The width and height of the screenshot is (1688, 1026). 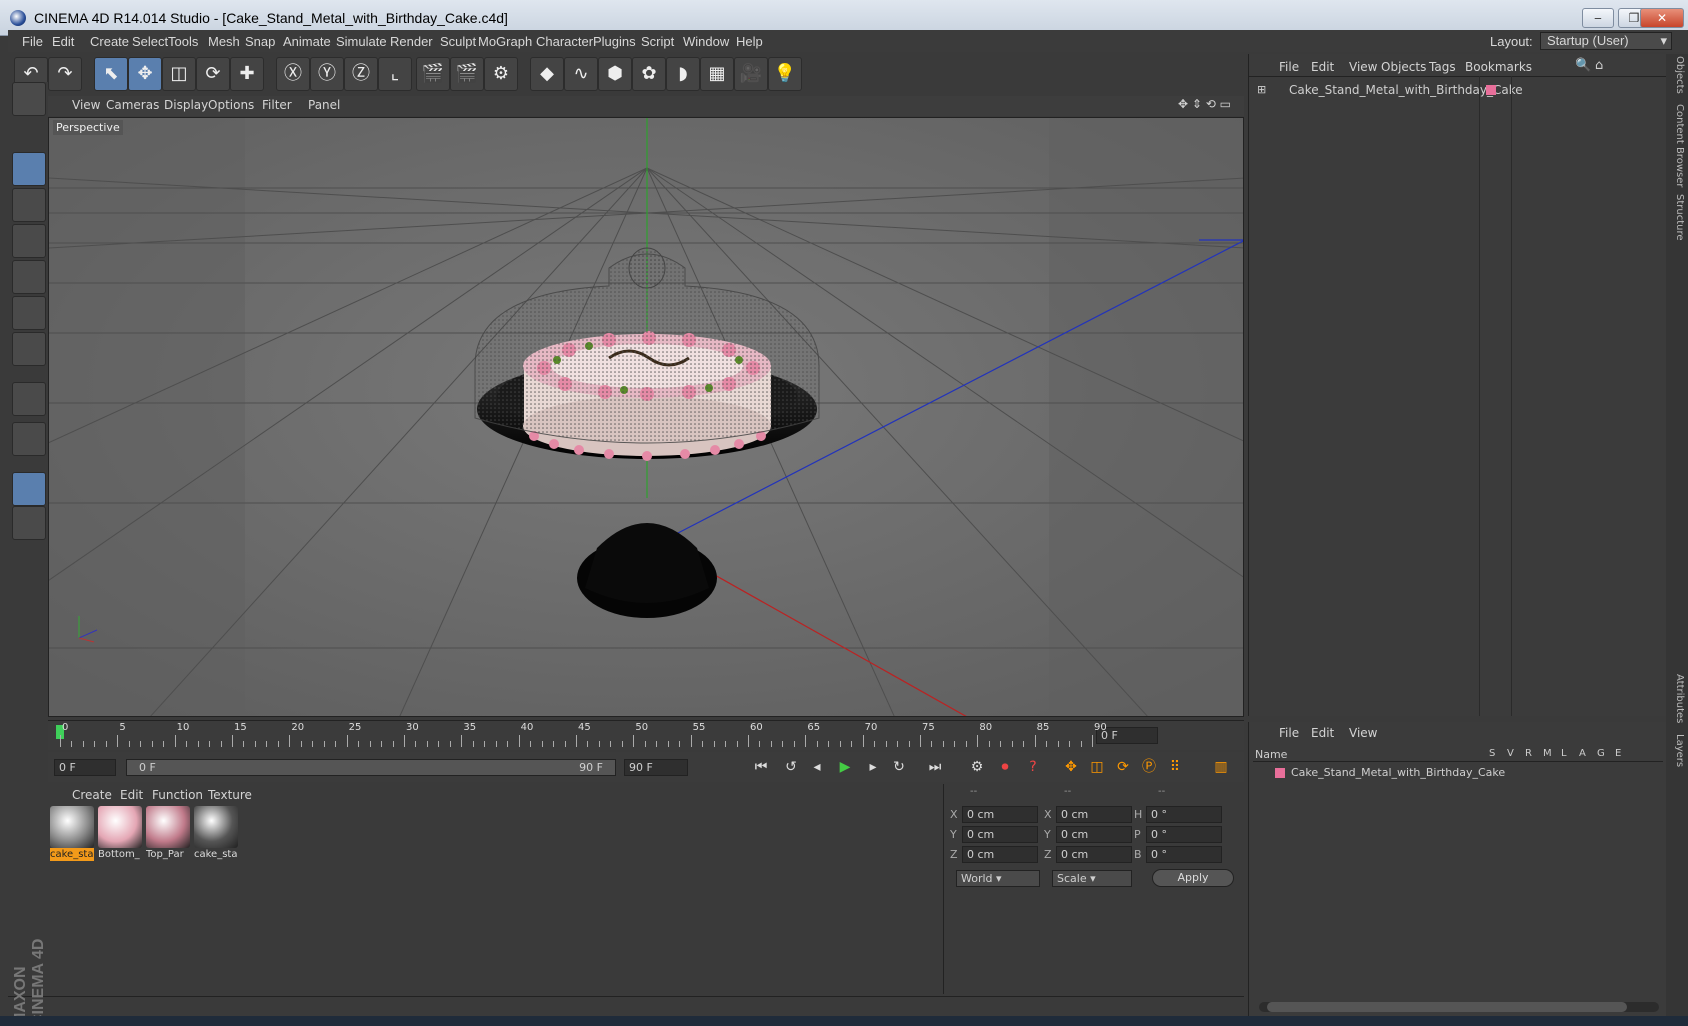 What do you see at coordinates (1458, 773) in the screenshot?
I see `layer-row: Cake_Stand_Metal_with_Birthday_Cake` at bounding box center [1458, 773].